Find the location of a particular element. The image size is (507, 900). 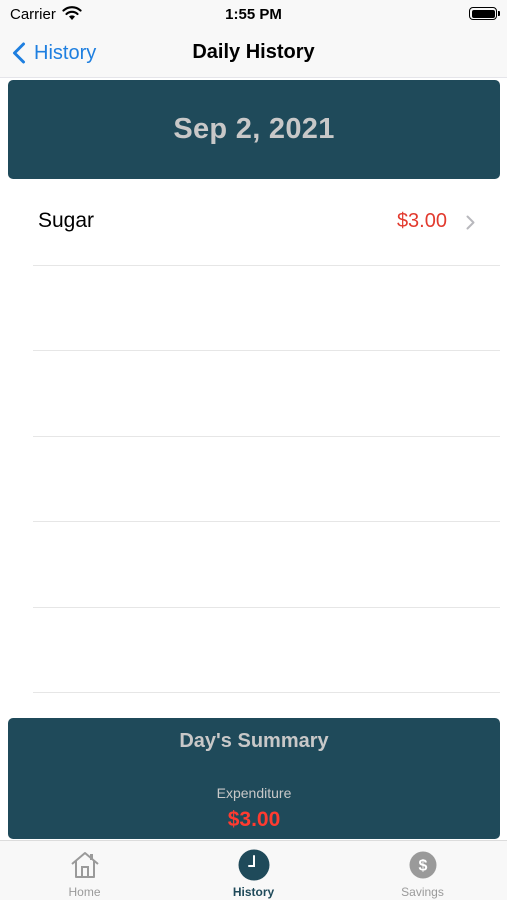

clock-icon is located at coordinates (253, 865).